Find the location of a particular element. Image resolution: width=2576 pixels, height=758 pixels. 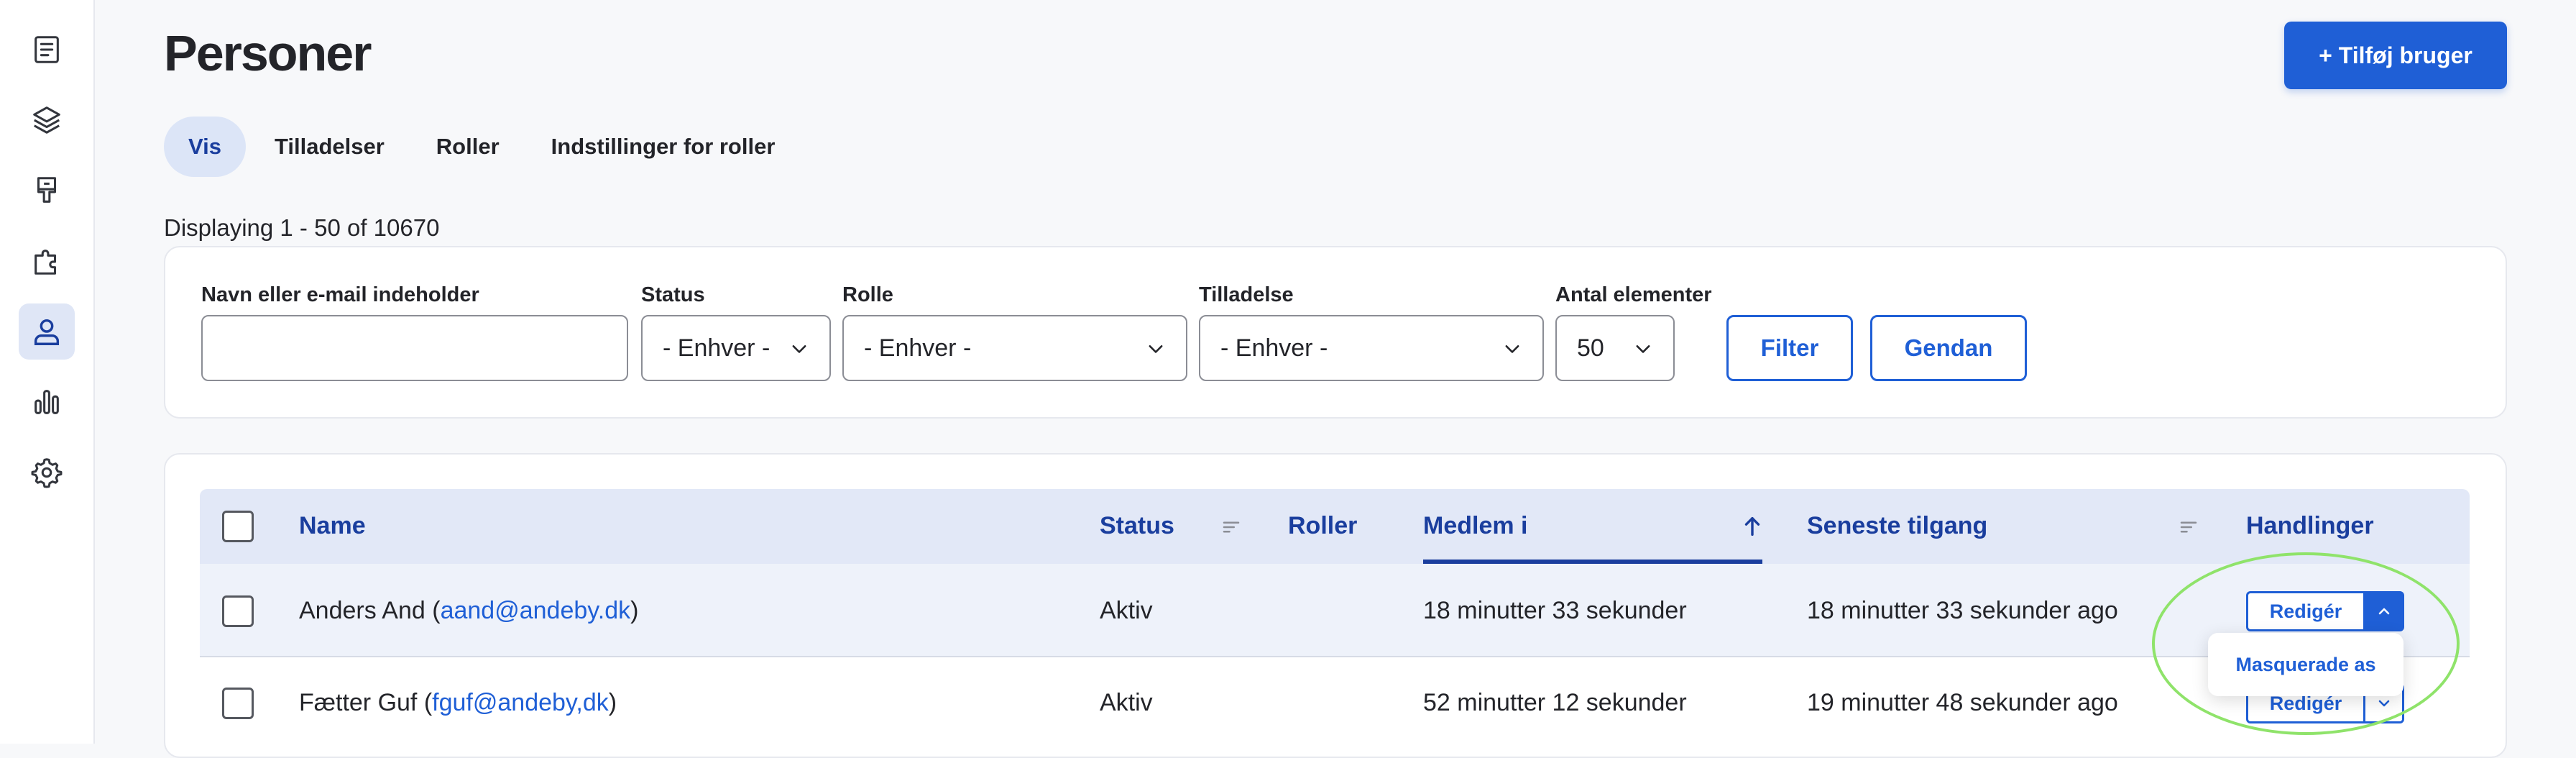

user-name: Fætter Guf is located at coordinates (358, 702).